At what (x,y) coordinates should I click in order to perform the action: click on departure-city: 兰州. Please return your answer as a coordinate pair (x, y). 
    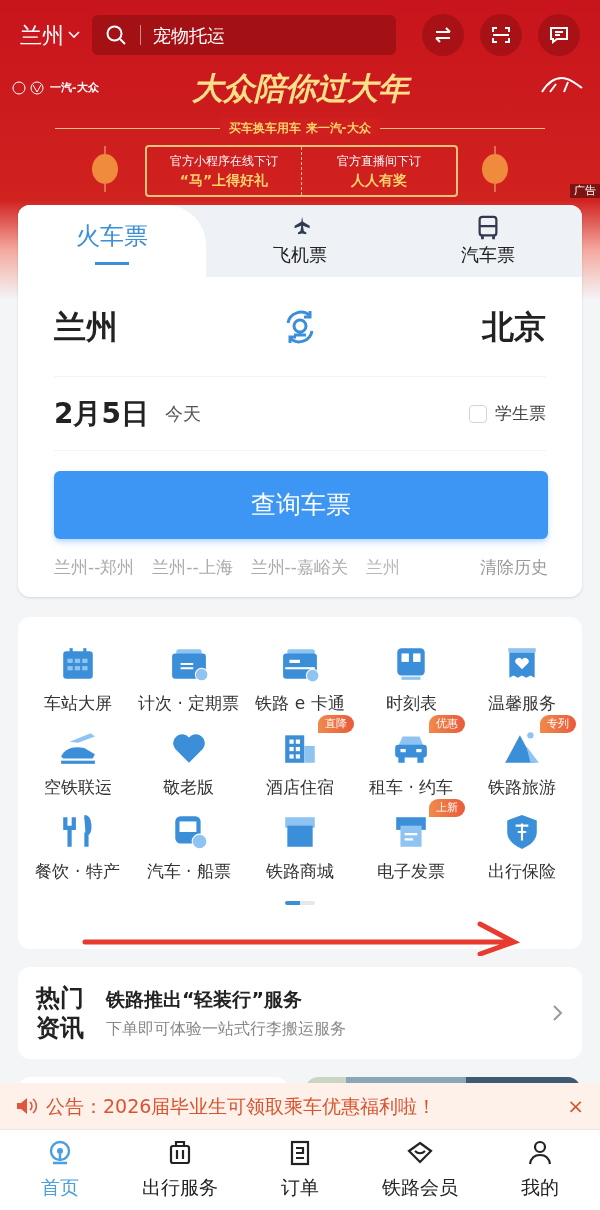
    Looking at the image, I should click on (86, 326).